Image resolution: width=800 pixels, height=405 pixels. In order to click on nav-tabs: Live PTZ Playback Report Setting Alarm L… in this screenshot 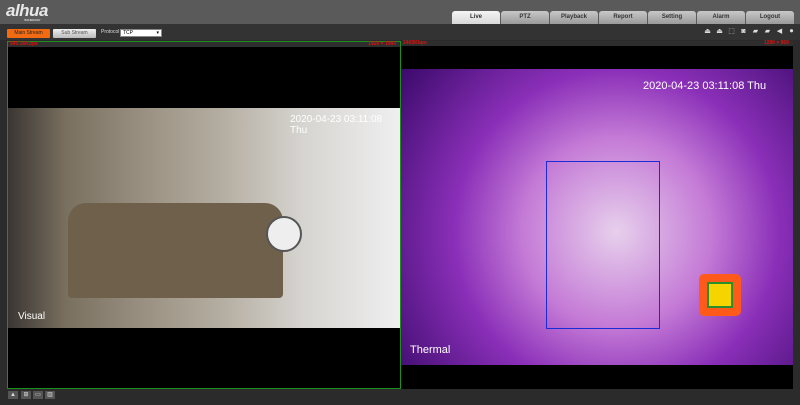, I will do `click(623, 17)`.